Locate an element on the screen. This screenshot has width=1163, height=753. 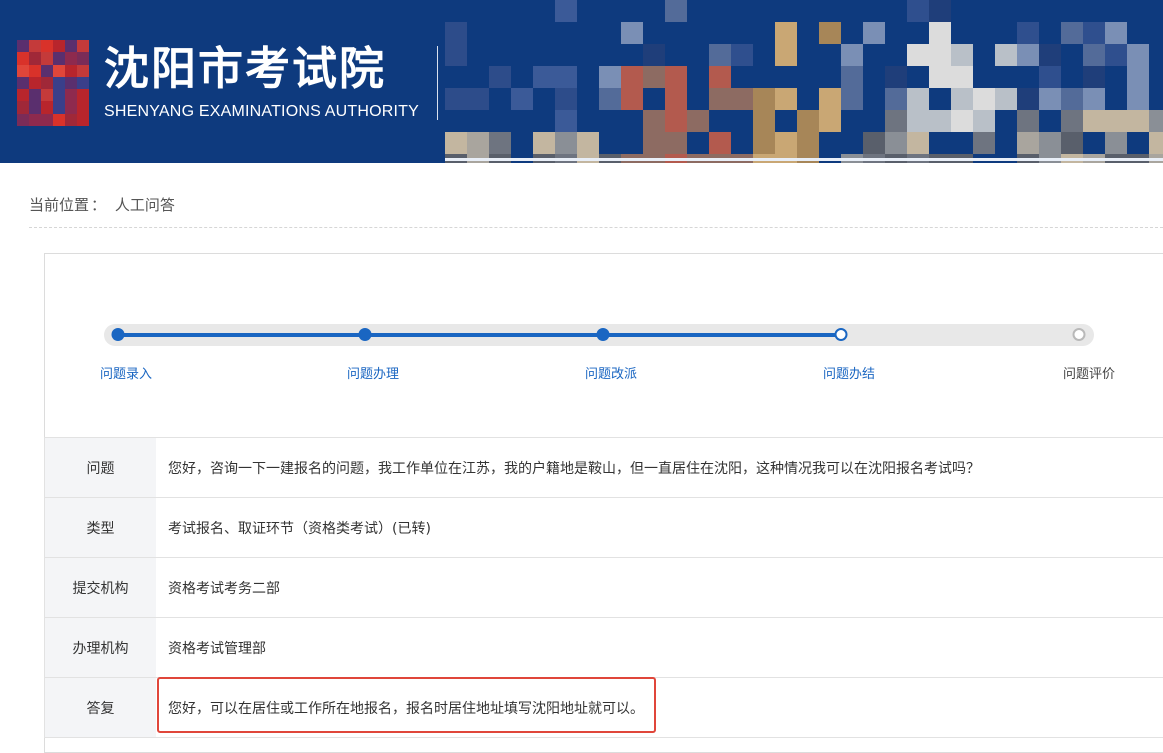
step-label-reassign: 问题改派 is located at coordinates (611, 374).